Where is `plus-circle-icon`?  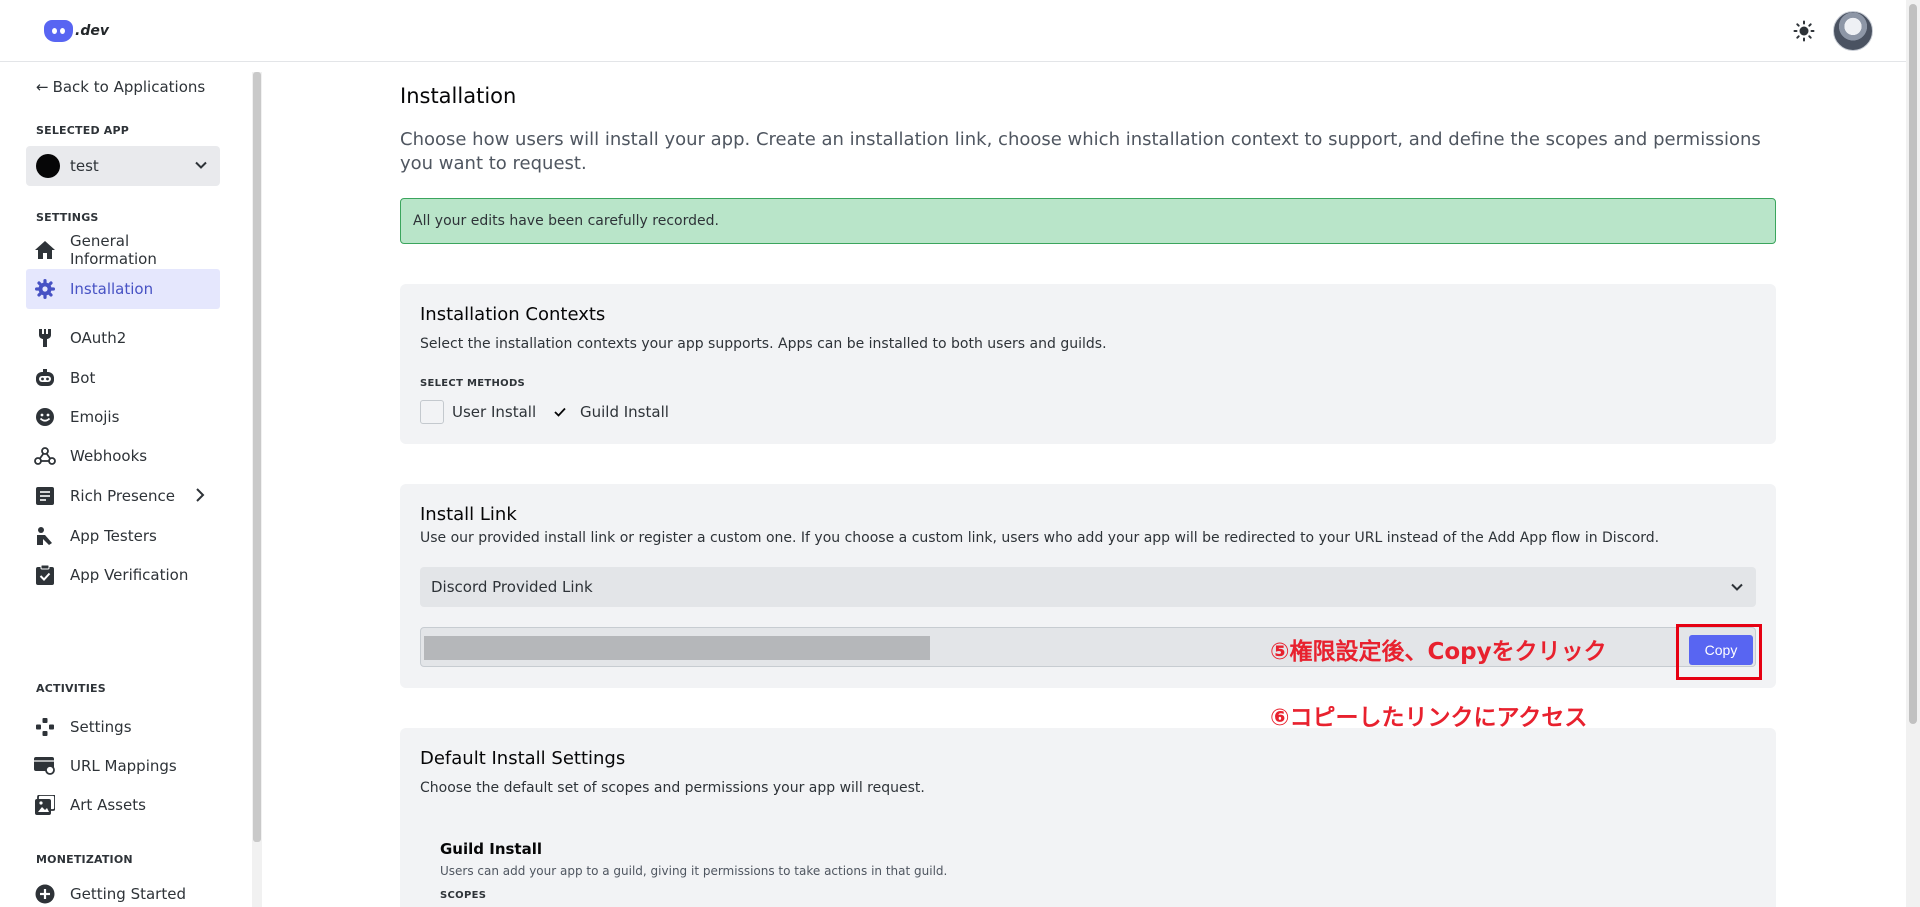 plus-circle-icon is located at coordinates (45, 894).